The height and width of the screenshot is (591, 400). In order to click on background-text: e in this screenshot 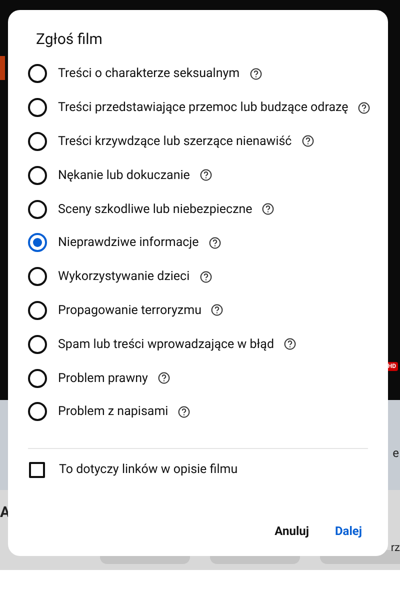, I will do `click(395, 453)`.